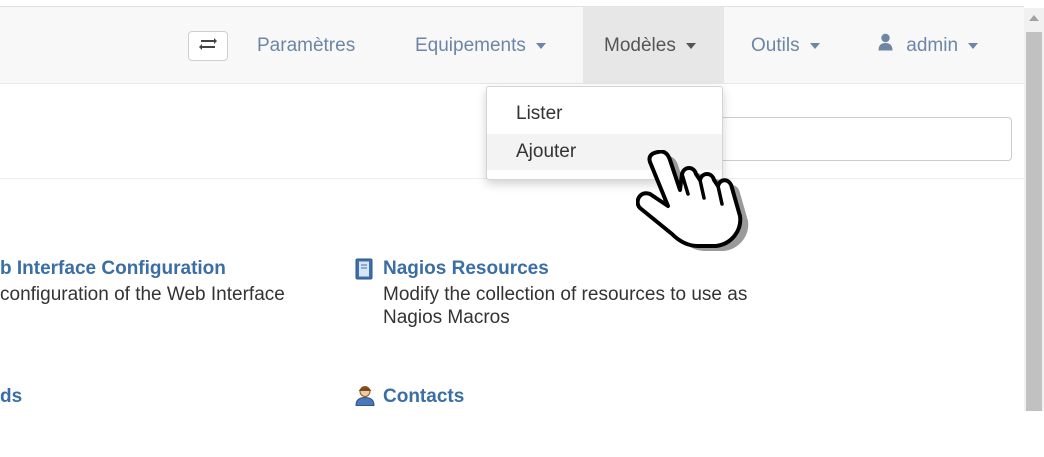 Image resolution: width=1044 pixels, height=457 pixels. I want to click on card-title-nagios-resources: Nagios Resources, so click(466, 269).